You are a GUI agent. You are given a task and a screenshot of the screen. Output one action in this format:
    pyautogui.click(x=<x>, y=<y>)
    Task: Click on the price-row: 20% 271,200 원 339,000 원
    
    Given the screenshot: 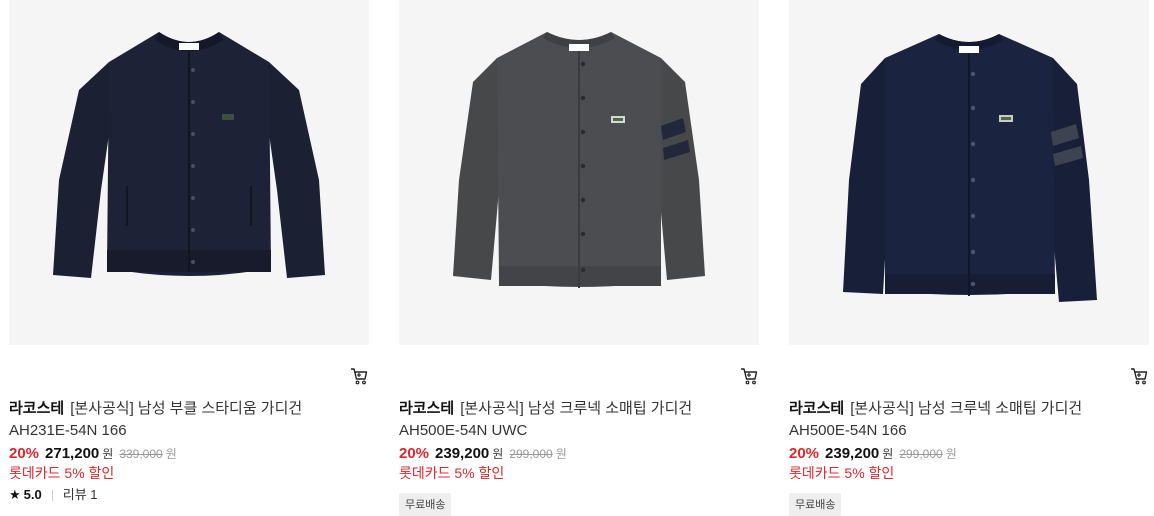 What is the action you would take?
    pyautogui.click(x=93, y=454)
    